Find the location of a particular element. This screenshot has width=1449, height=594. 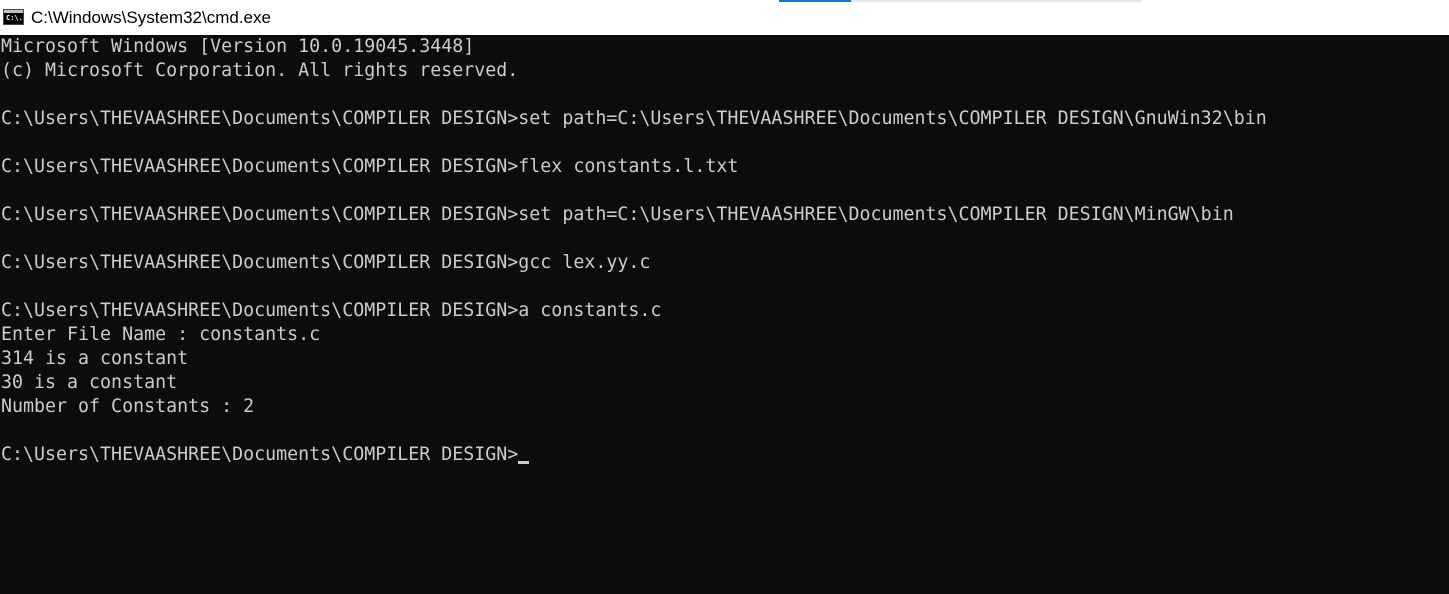

console-icon-bar is located at coordinates (13, 11).